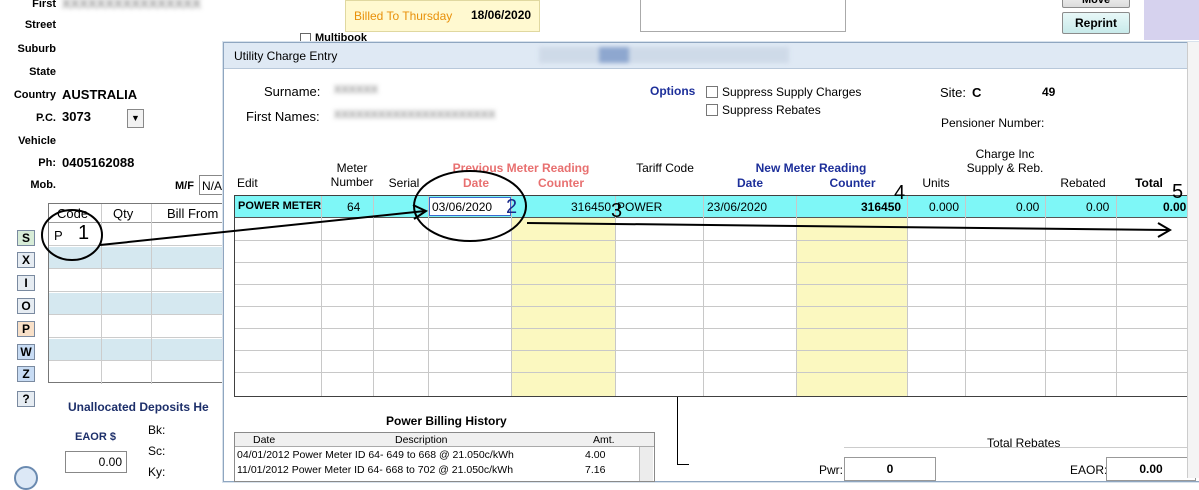  What do you see at coordinates (72, 235) in the screenshot?
I see `annotation-circle-code` at bounding box center [72, 235].